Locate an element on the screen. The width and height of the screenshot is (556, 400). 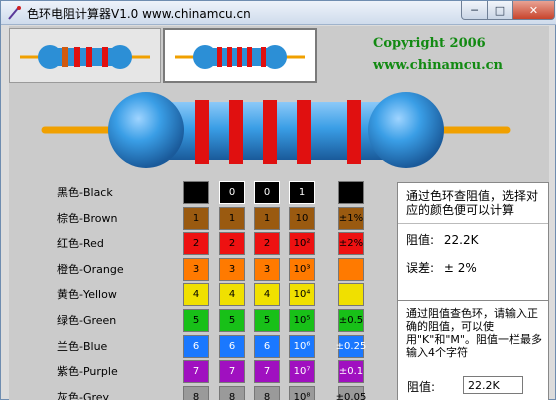
multiplier-color-cell: 10⁵ is located at coordinates (302, 320).